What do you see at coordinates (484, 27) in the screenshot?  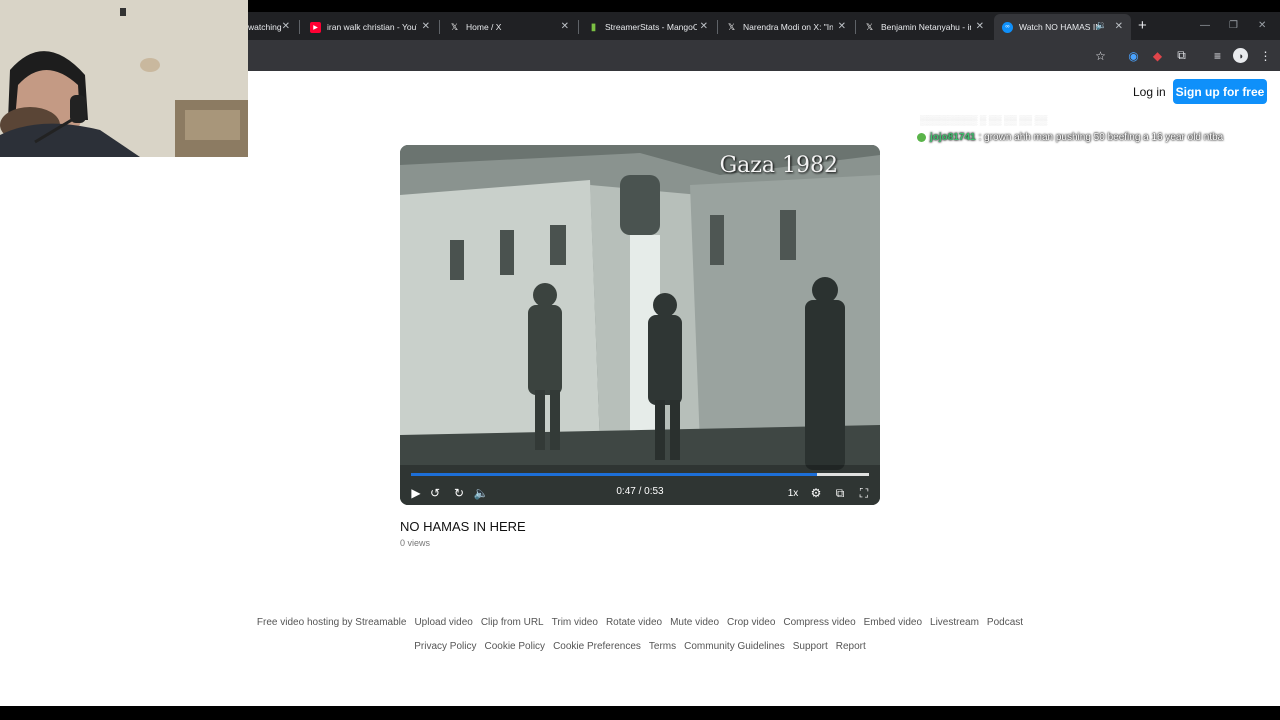 I see `tab-title: Home / X` at bounding box center [484, 27].